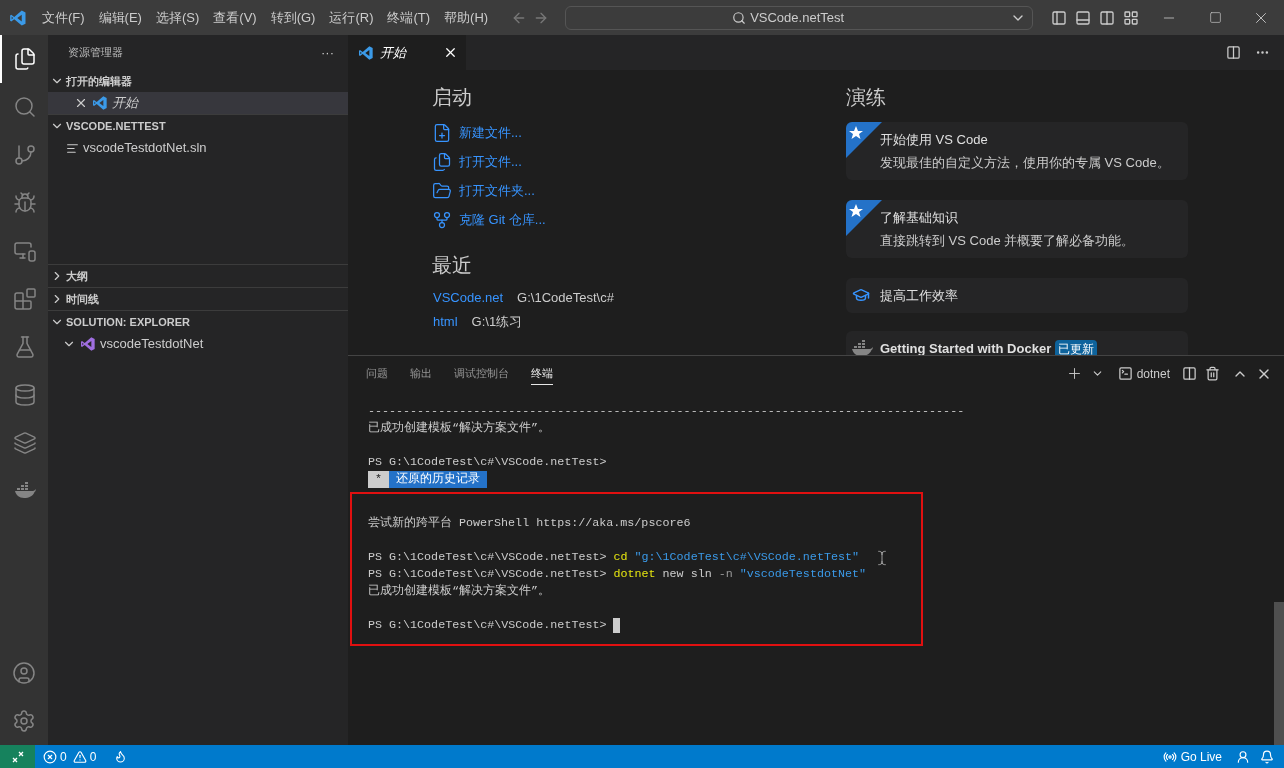 The width and height of the screenshot is (1284, 768). What do you see at coordinates (198, 81) in the screenshot?
I see `section-header: 打开的编辑器` at bounding box center [198, 81].